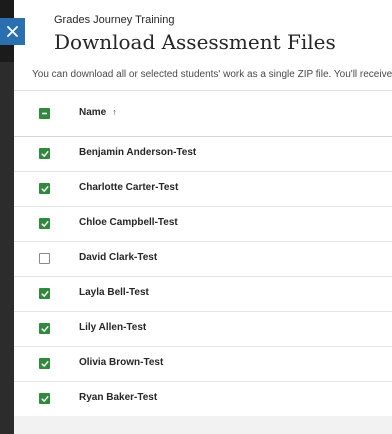 This screenshot has width=392, height=434. I want to click on table-row: Benjamin Anderson-Test, so click(203, 154).